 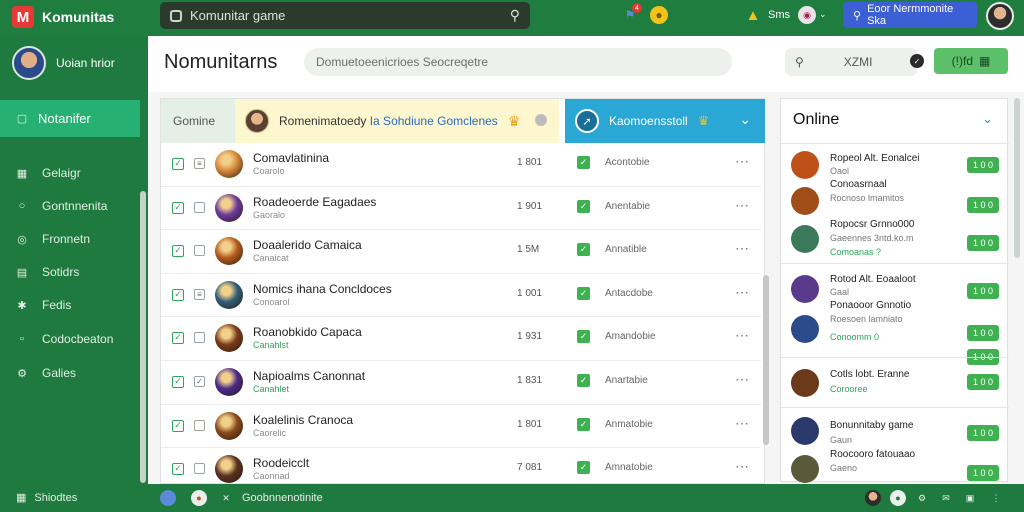 I want to click on search-icon: ⚲, so click(x=515, y=15).